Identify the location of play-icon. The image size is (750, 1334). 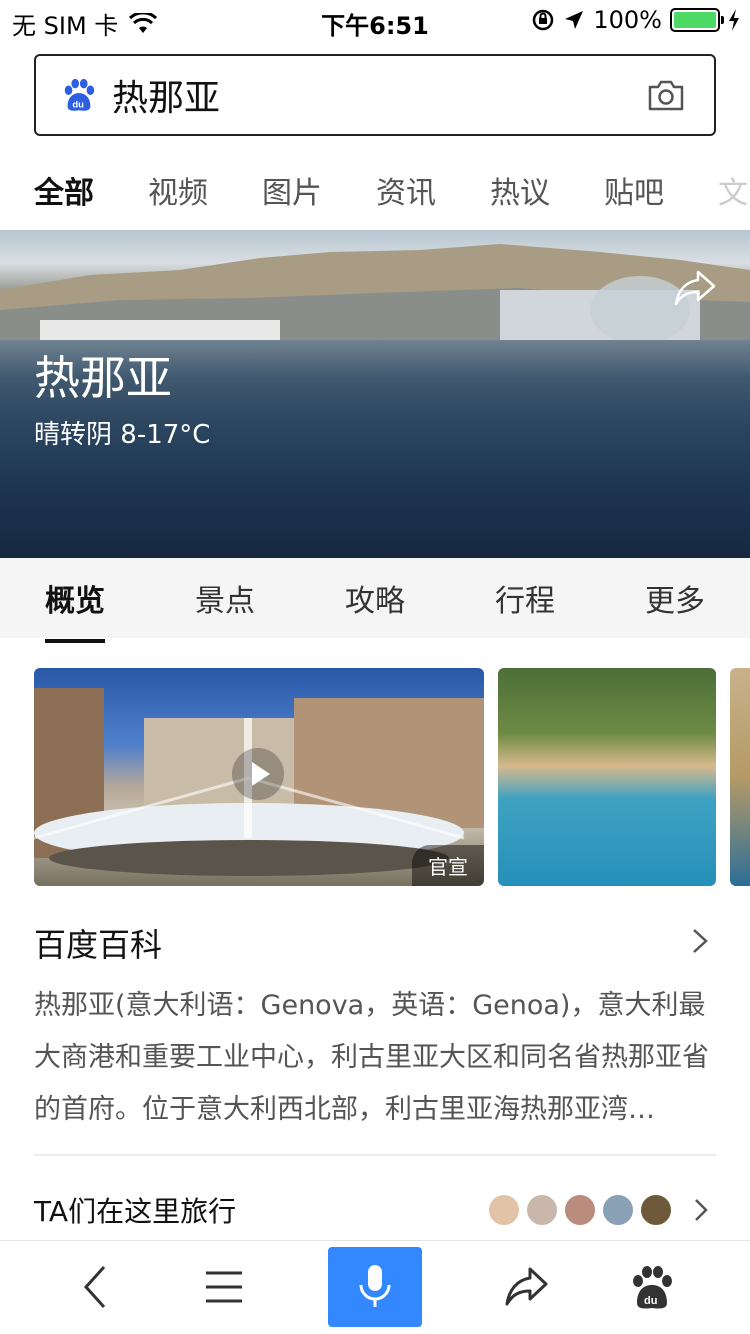
(258, 774).